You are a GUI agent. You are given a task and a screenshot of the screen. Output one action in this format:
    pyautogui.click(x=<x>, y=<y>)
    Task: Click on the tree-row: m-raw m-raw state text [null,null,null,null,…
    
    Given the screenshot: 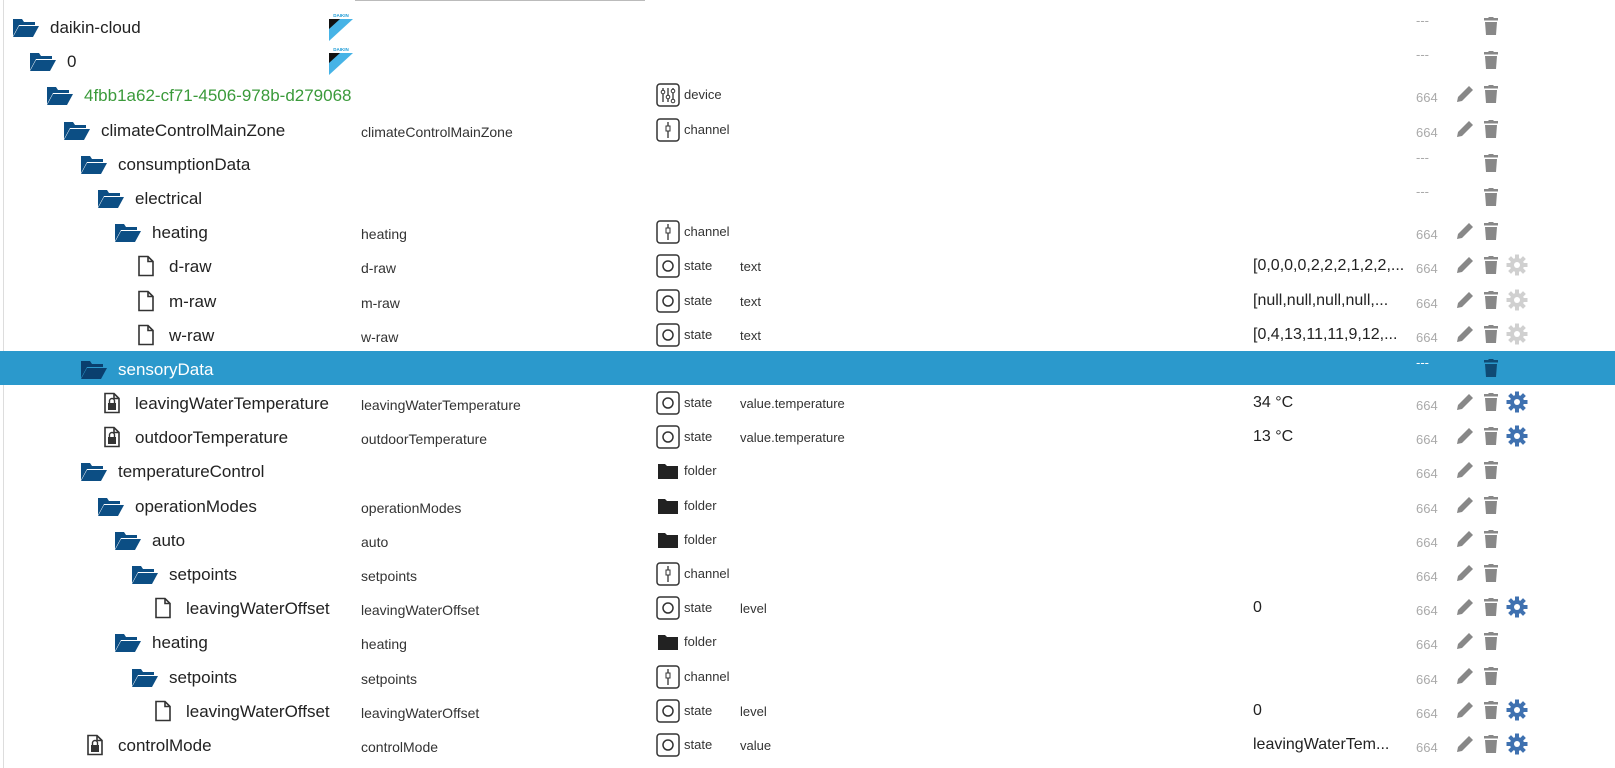 What is the action you would take?
    pyautogui.click(x=807, y=300)
    